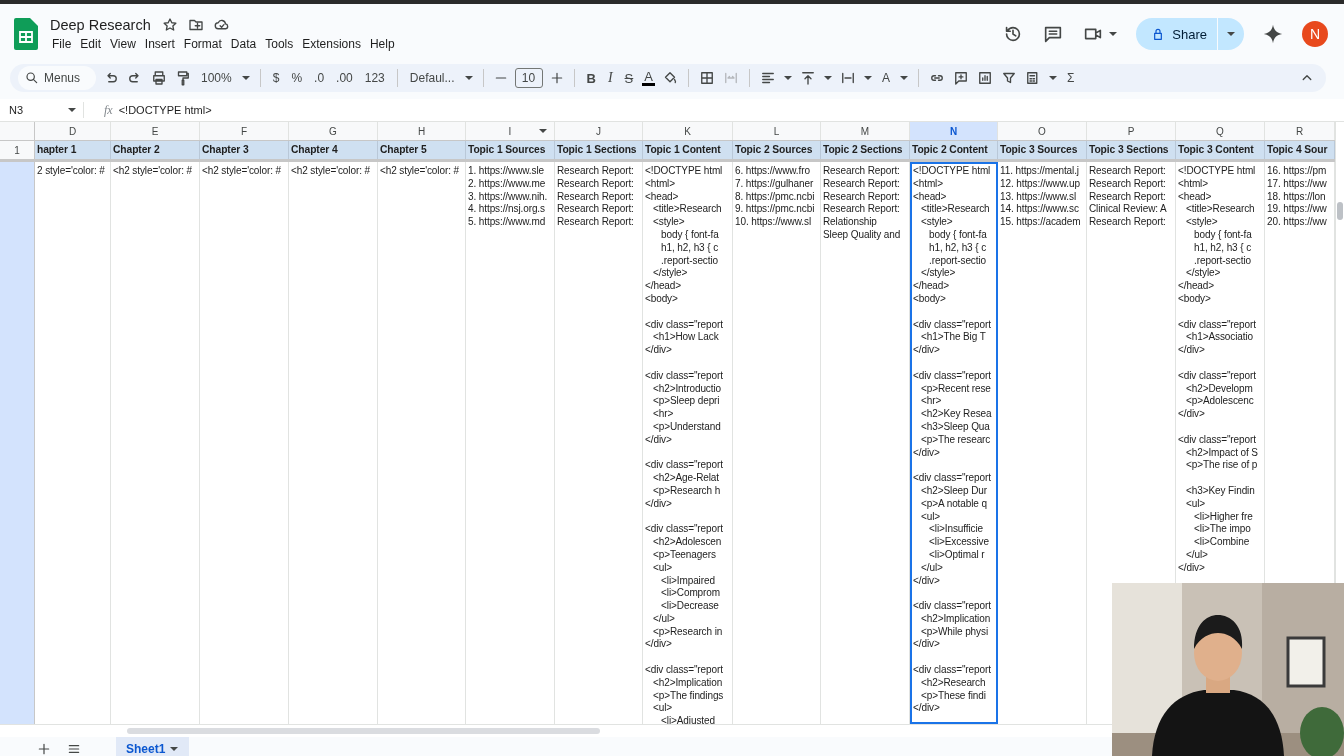 The height and width of the screenshot is (756, 1344). What do you see at coordinates (174, 749) in the screenshot?
I see `sheet-menu-caret-icon` at bounding box center [174, 749].